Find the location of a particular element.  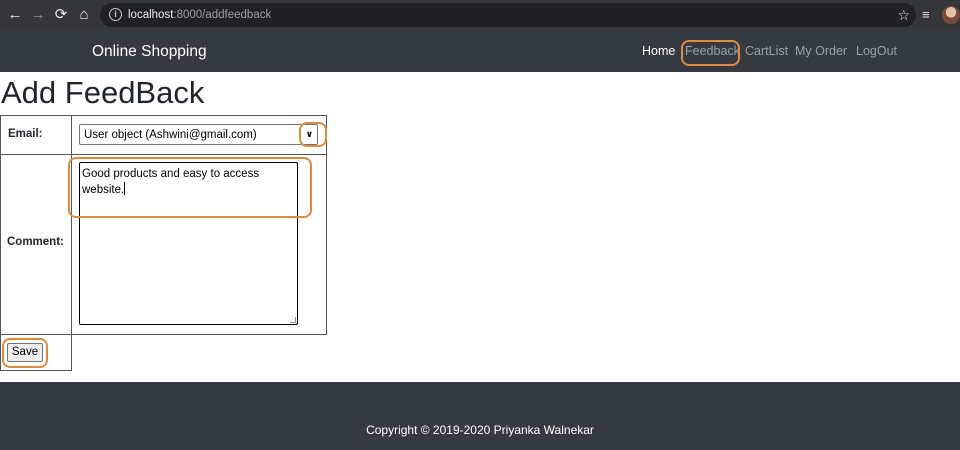

forward-arrow-icon: → is located at coordinates (38, 15).